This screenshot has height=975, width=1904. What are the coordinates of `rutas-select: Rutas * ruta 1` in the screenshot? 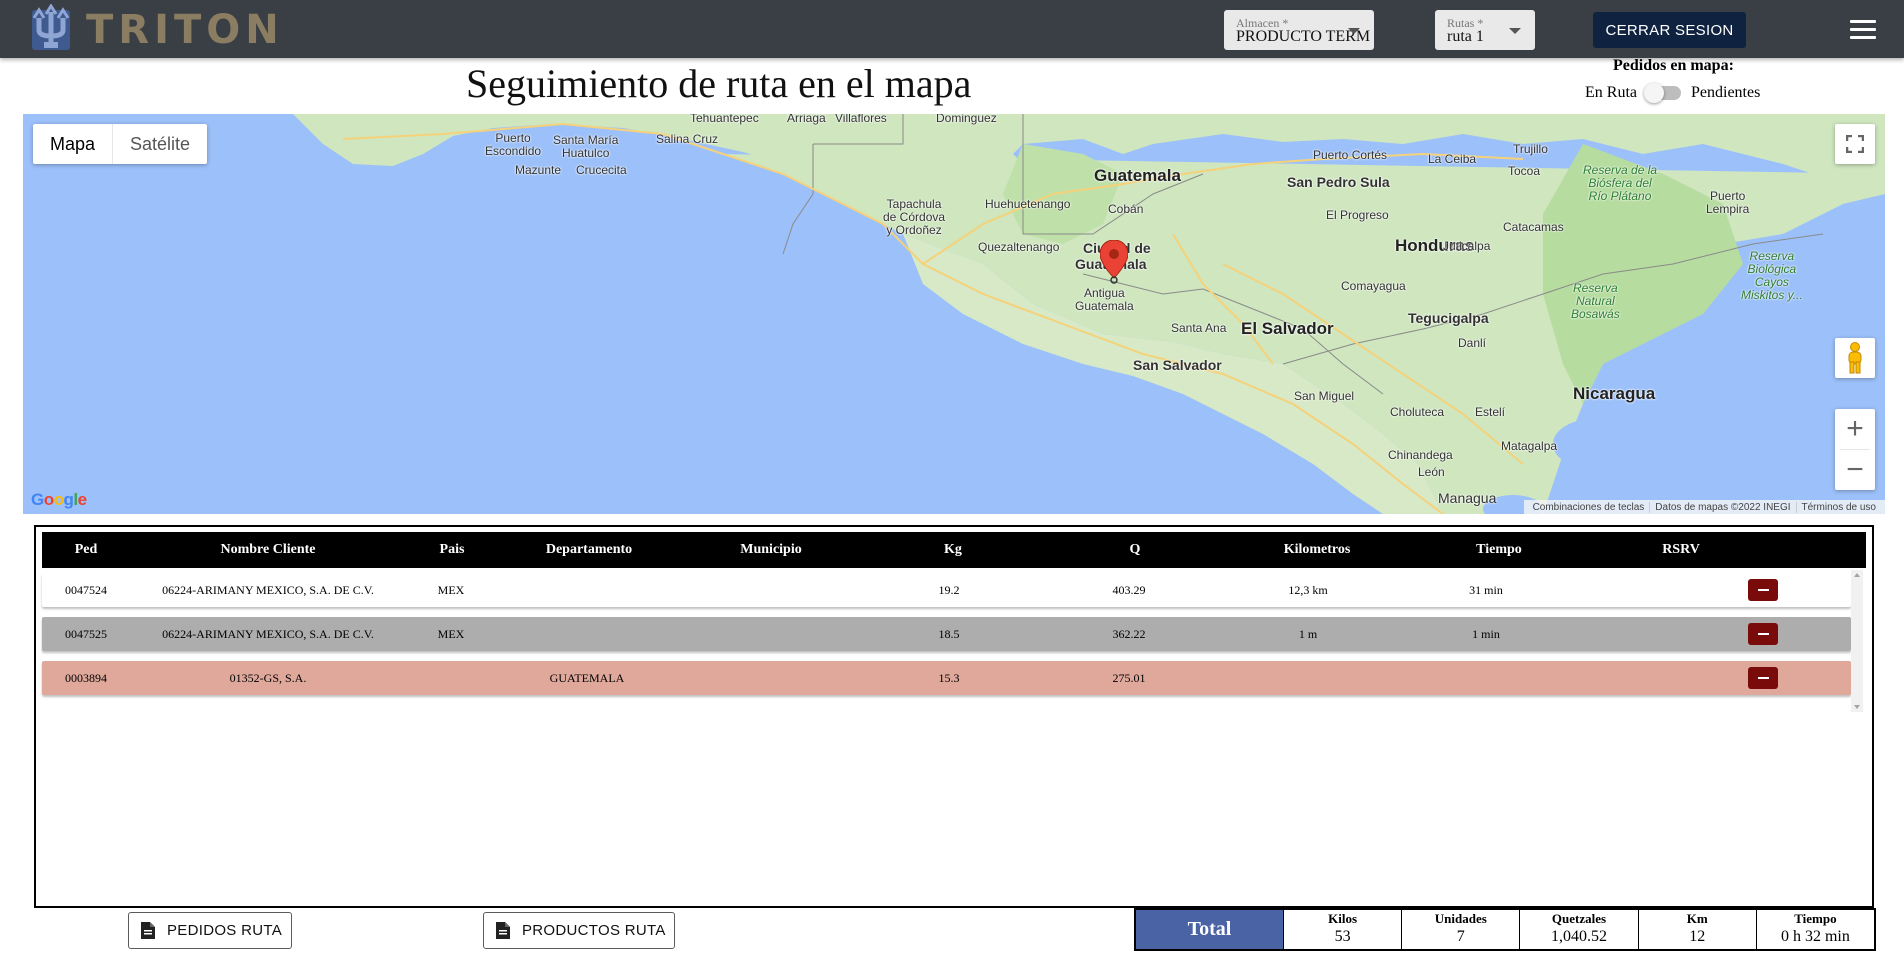 It's located at (1485, 30).